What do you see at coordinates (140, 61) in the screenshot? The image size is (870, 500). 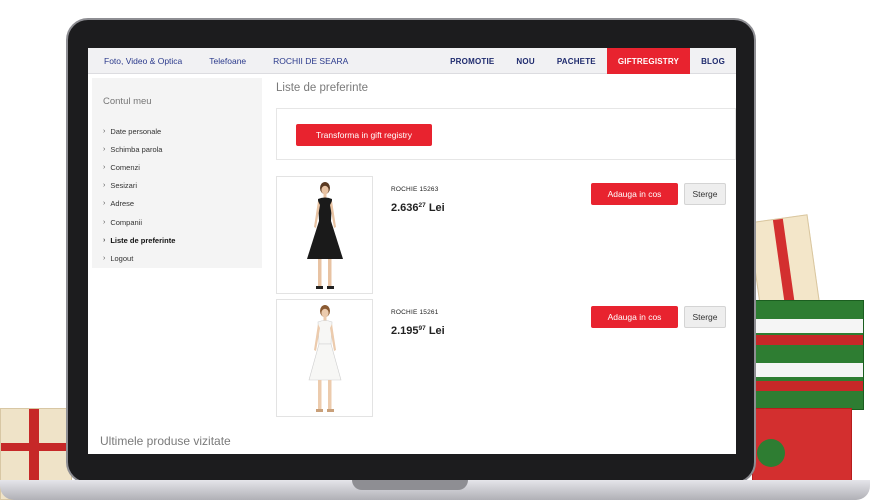 I see `nav-link-foto-video: Foto, Video & Optica` at bounding box center [140, 61].